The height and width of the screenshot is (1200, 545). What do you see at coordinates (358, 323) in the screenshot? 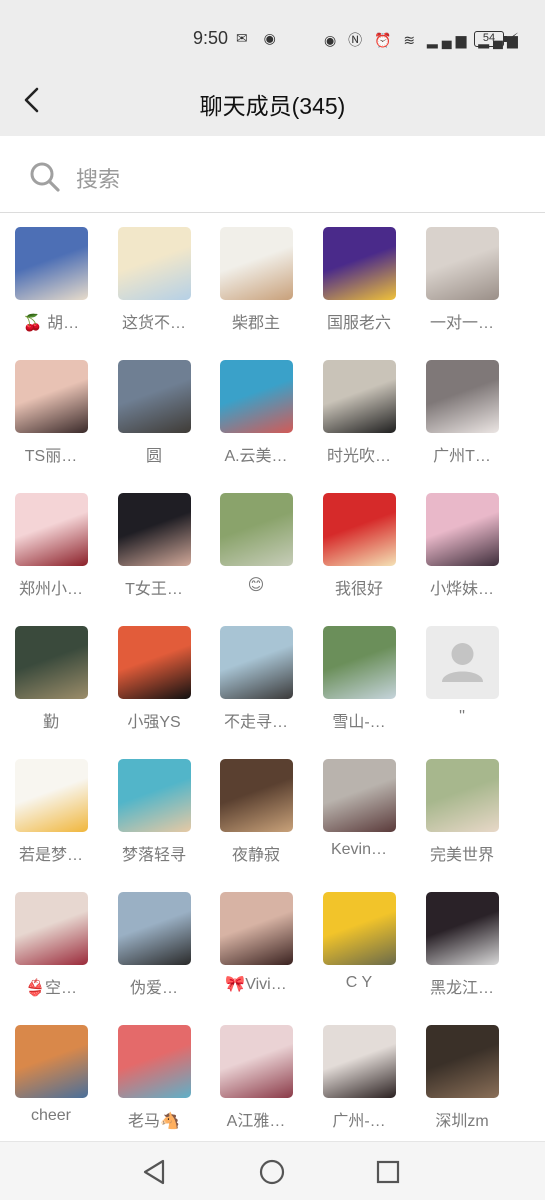
I see `member-name: 国服老六` at bounding box center [358, 323].